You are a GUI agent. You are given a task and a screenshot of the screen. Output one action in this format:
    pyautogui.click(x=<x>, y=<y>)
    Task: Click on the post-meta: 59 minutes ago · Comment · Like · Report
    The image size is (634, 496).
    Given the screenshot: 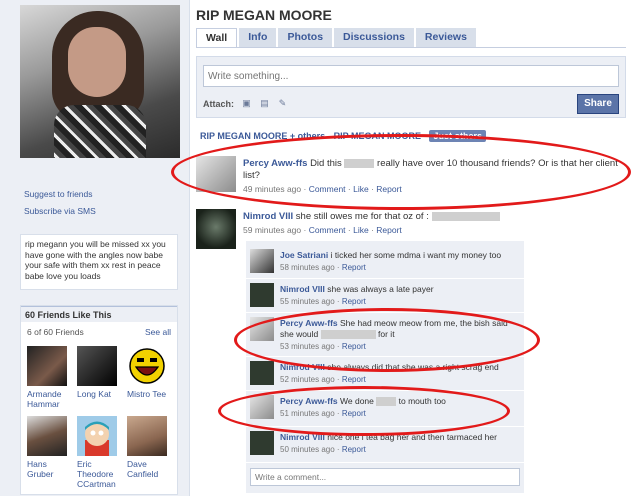 What is the action you would take?
    pyautogui.click(x=322, y=230)
    